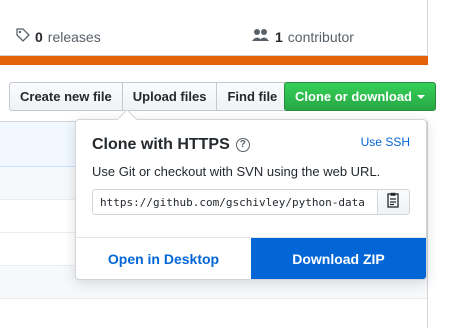  What do you see at coordinates (169, 96) in the screenshot?
I see `upload-files-button: Upload files` at bounding box center [169, 96].